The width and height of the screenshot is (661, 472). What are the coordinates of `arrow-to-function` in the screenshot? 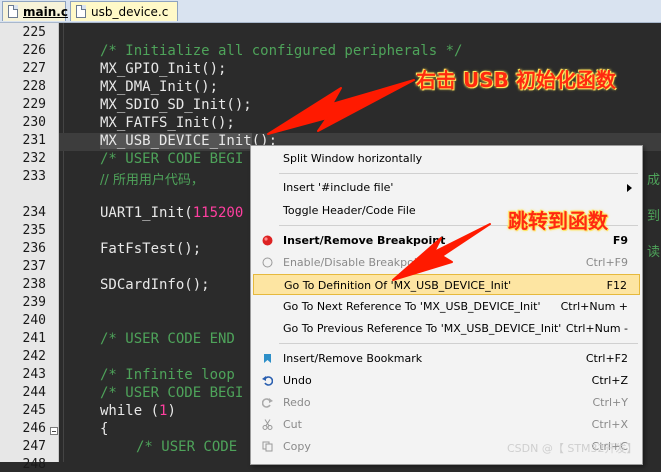 It's located at (341, 107).